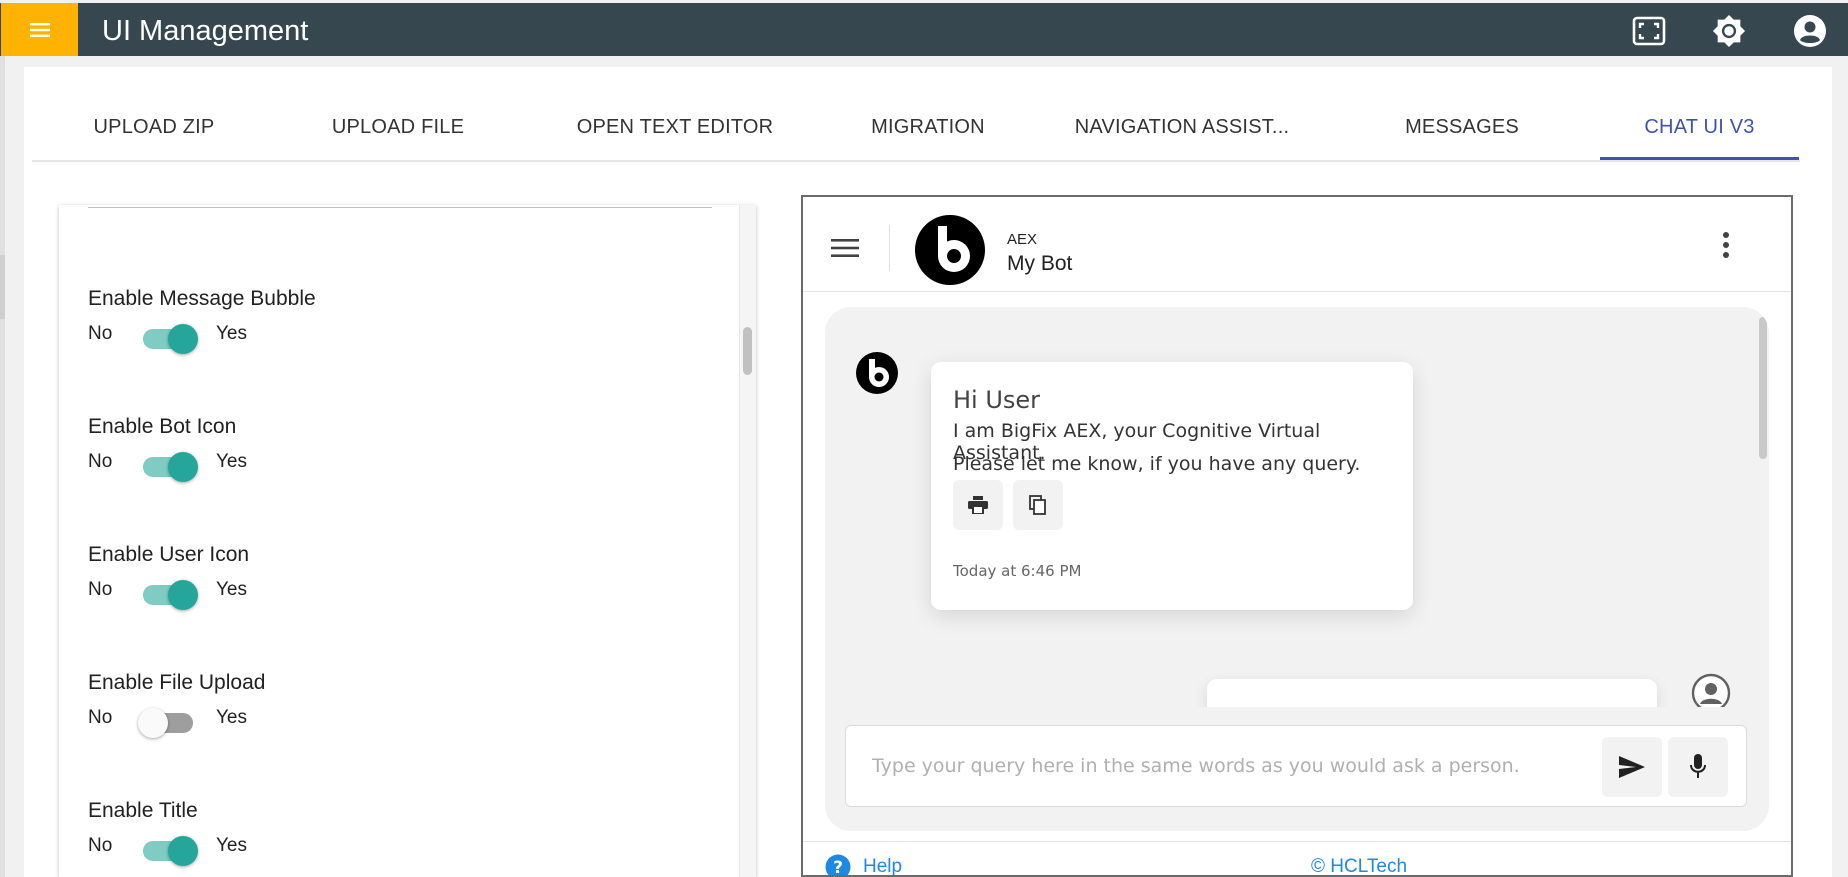 This screenshot has width=1848, height=877. I want to click on send-button, so click(1632, 767).